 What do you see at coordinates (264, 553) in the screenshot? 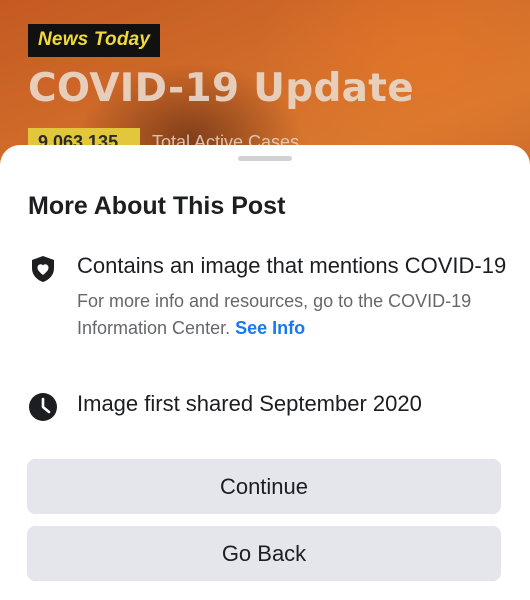
I see `go-back-button: Go Back` at bounding box center [264, 553].